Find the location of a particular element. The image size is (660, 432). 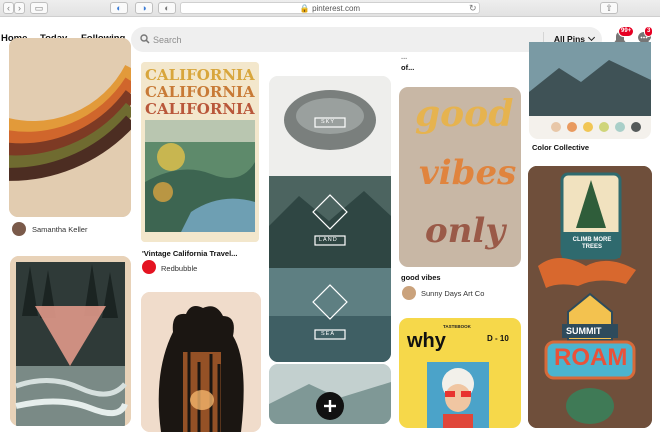

messages-badge: 3 is located at coordinates (649, 31).